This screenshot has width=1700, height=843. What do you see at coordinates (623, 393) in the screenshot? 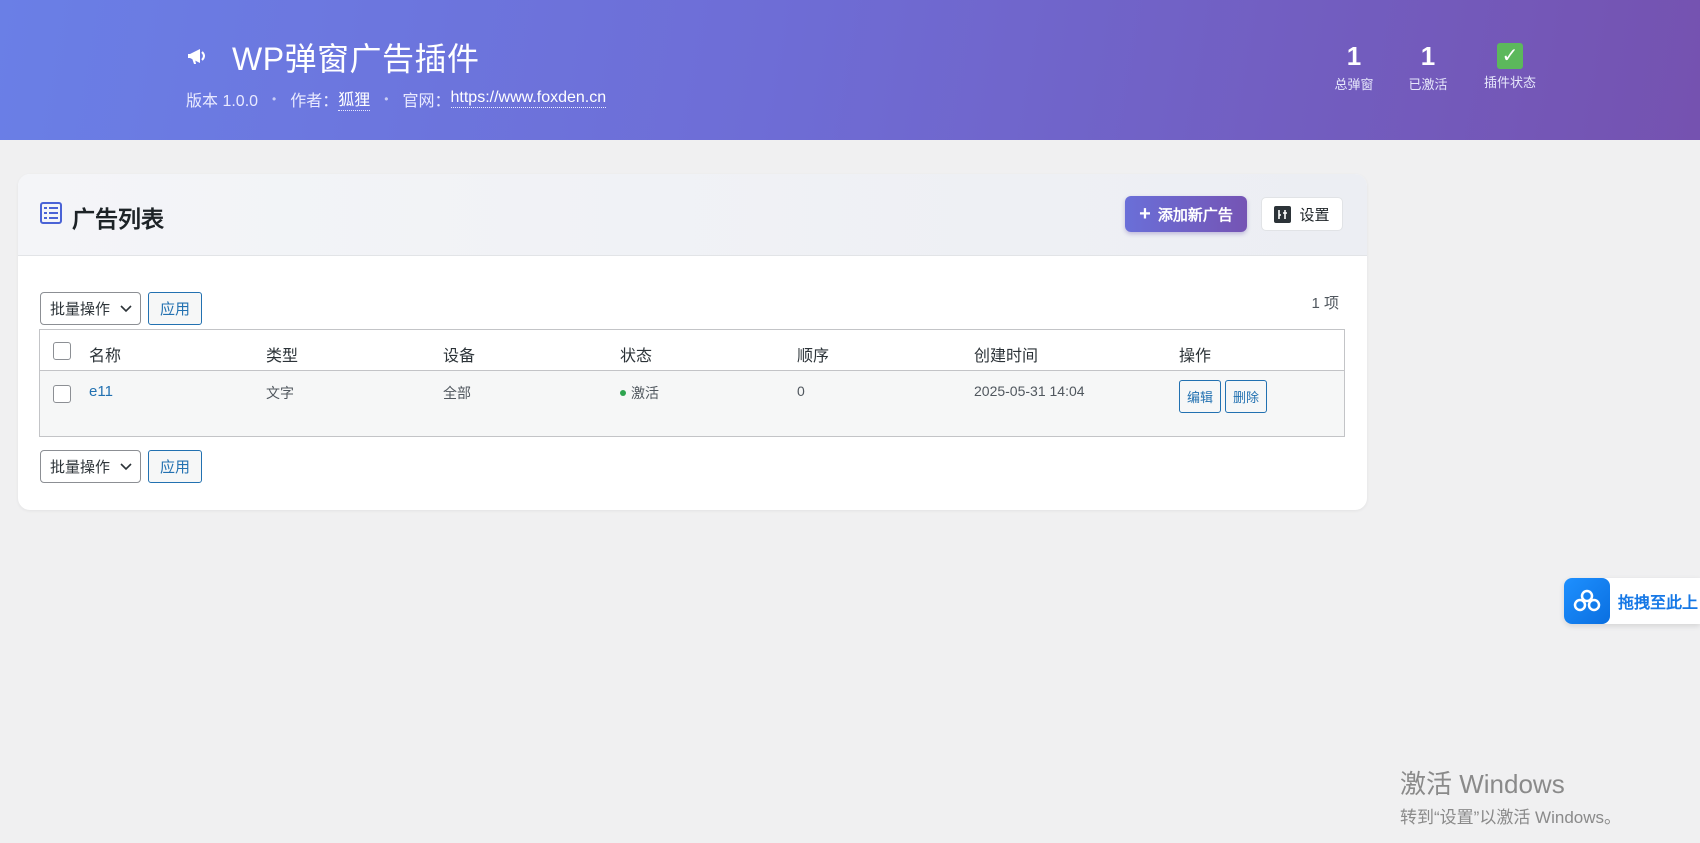
I see `status-dot-icon` at bounding box center [623, 393].